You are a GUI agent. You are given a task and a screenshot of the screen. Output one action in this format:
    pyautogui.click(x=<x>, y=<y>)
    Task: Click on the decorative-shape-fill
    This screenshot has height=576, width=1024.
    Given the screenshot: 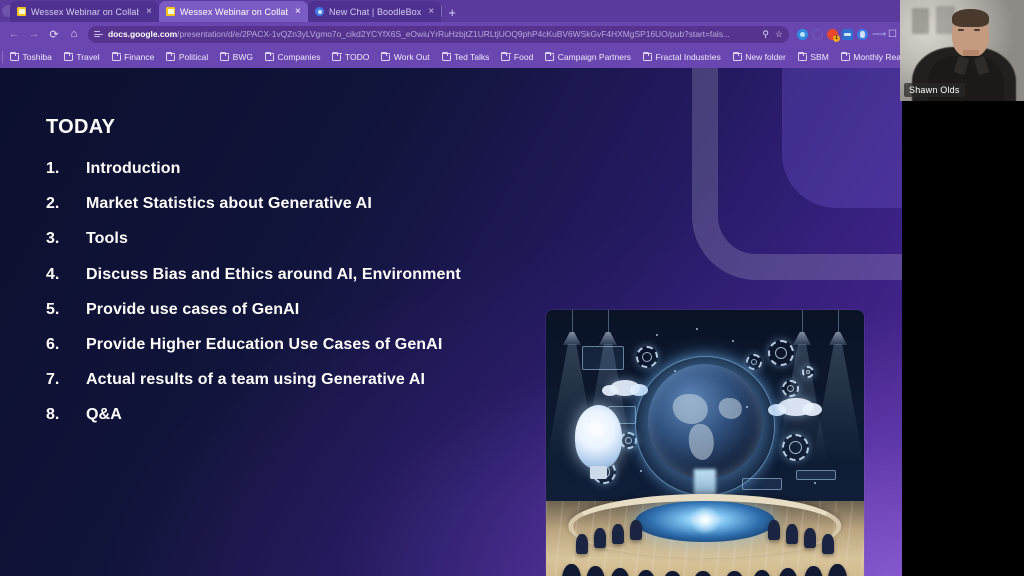 What is the action you would take?
    pyautogui.click(x=842, y=138)
    